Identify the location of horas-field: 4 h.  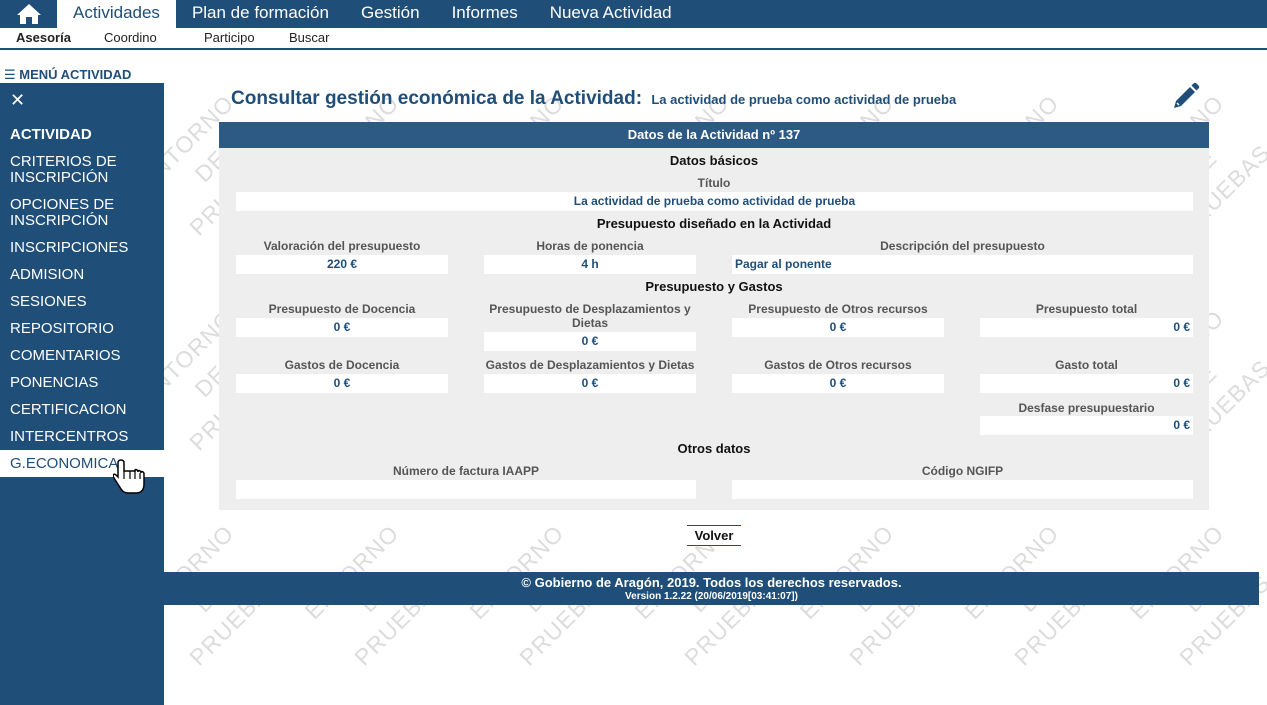
(590, 264).